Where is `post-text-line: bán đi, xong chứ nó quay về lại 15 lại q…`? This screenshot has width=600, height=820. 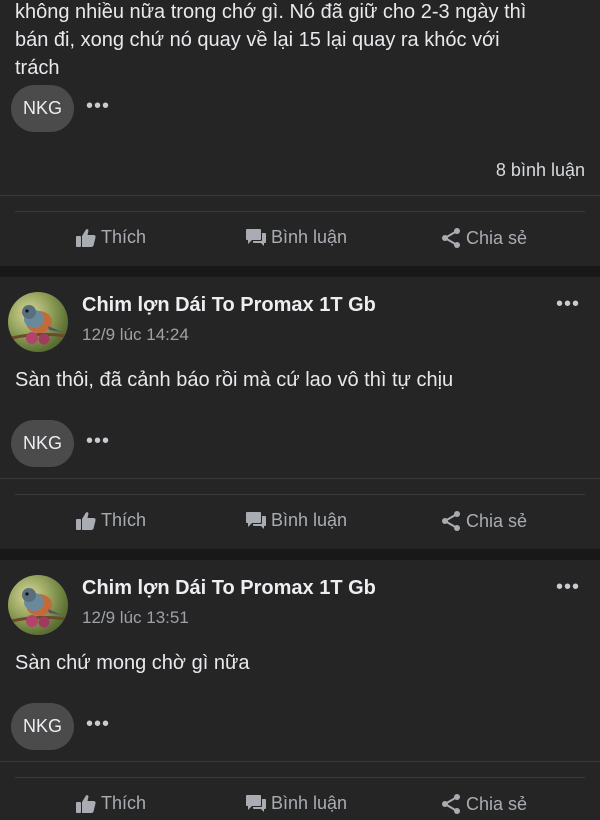 post-text-line: bán đi, xong chứ nó quay về lại 15 lại q… is located at coordinates (257, 40).